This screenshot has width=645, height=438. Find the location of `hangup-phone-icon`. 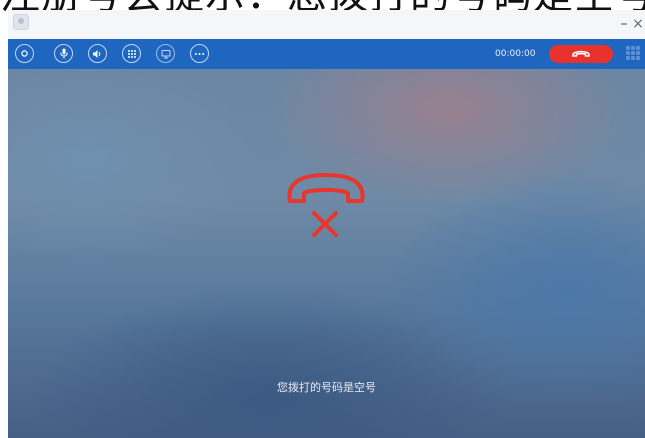

hangup-phone-icon is located at coordinates (581, 53).